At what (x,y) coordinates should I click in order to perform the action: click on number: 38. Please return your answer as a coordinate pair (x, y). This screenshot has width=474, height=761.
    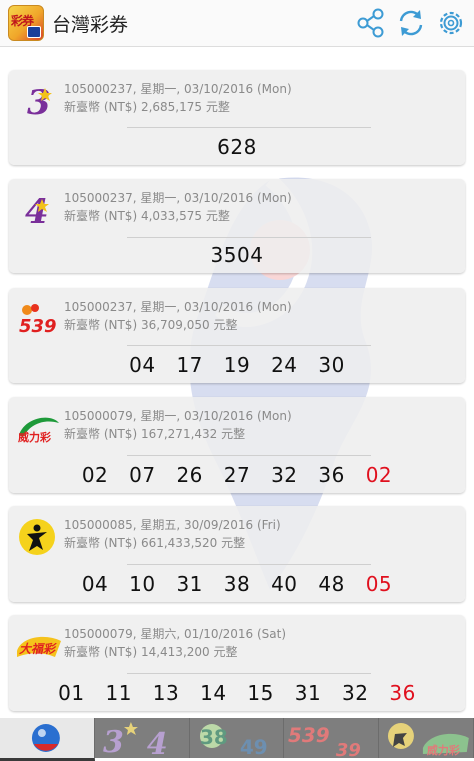
    Looking at the image, I should click on (237, 584).